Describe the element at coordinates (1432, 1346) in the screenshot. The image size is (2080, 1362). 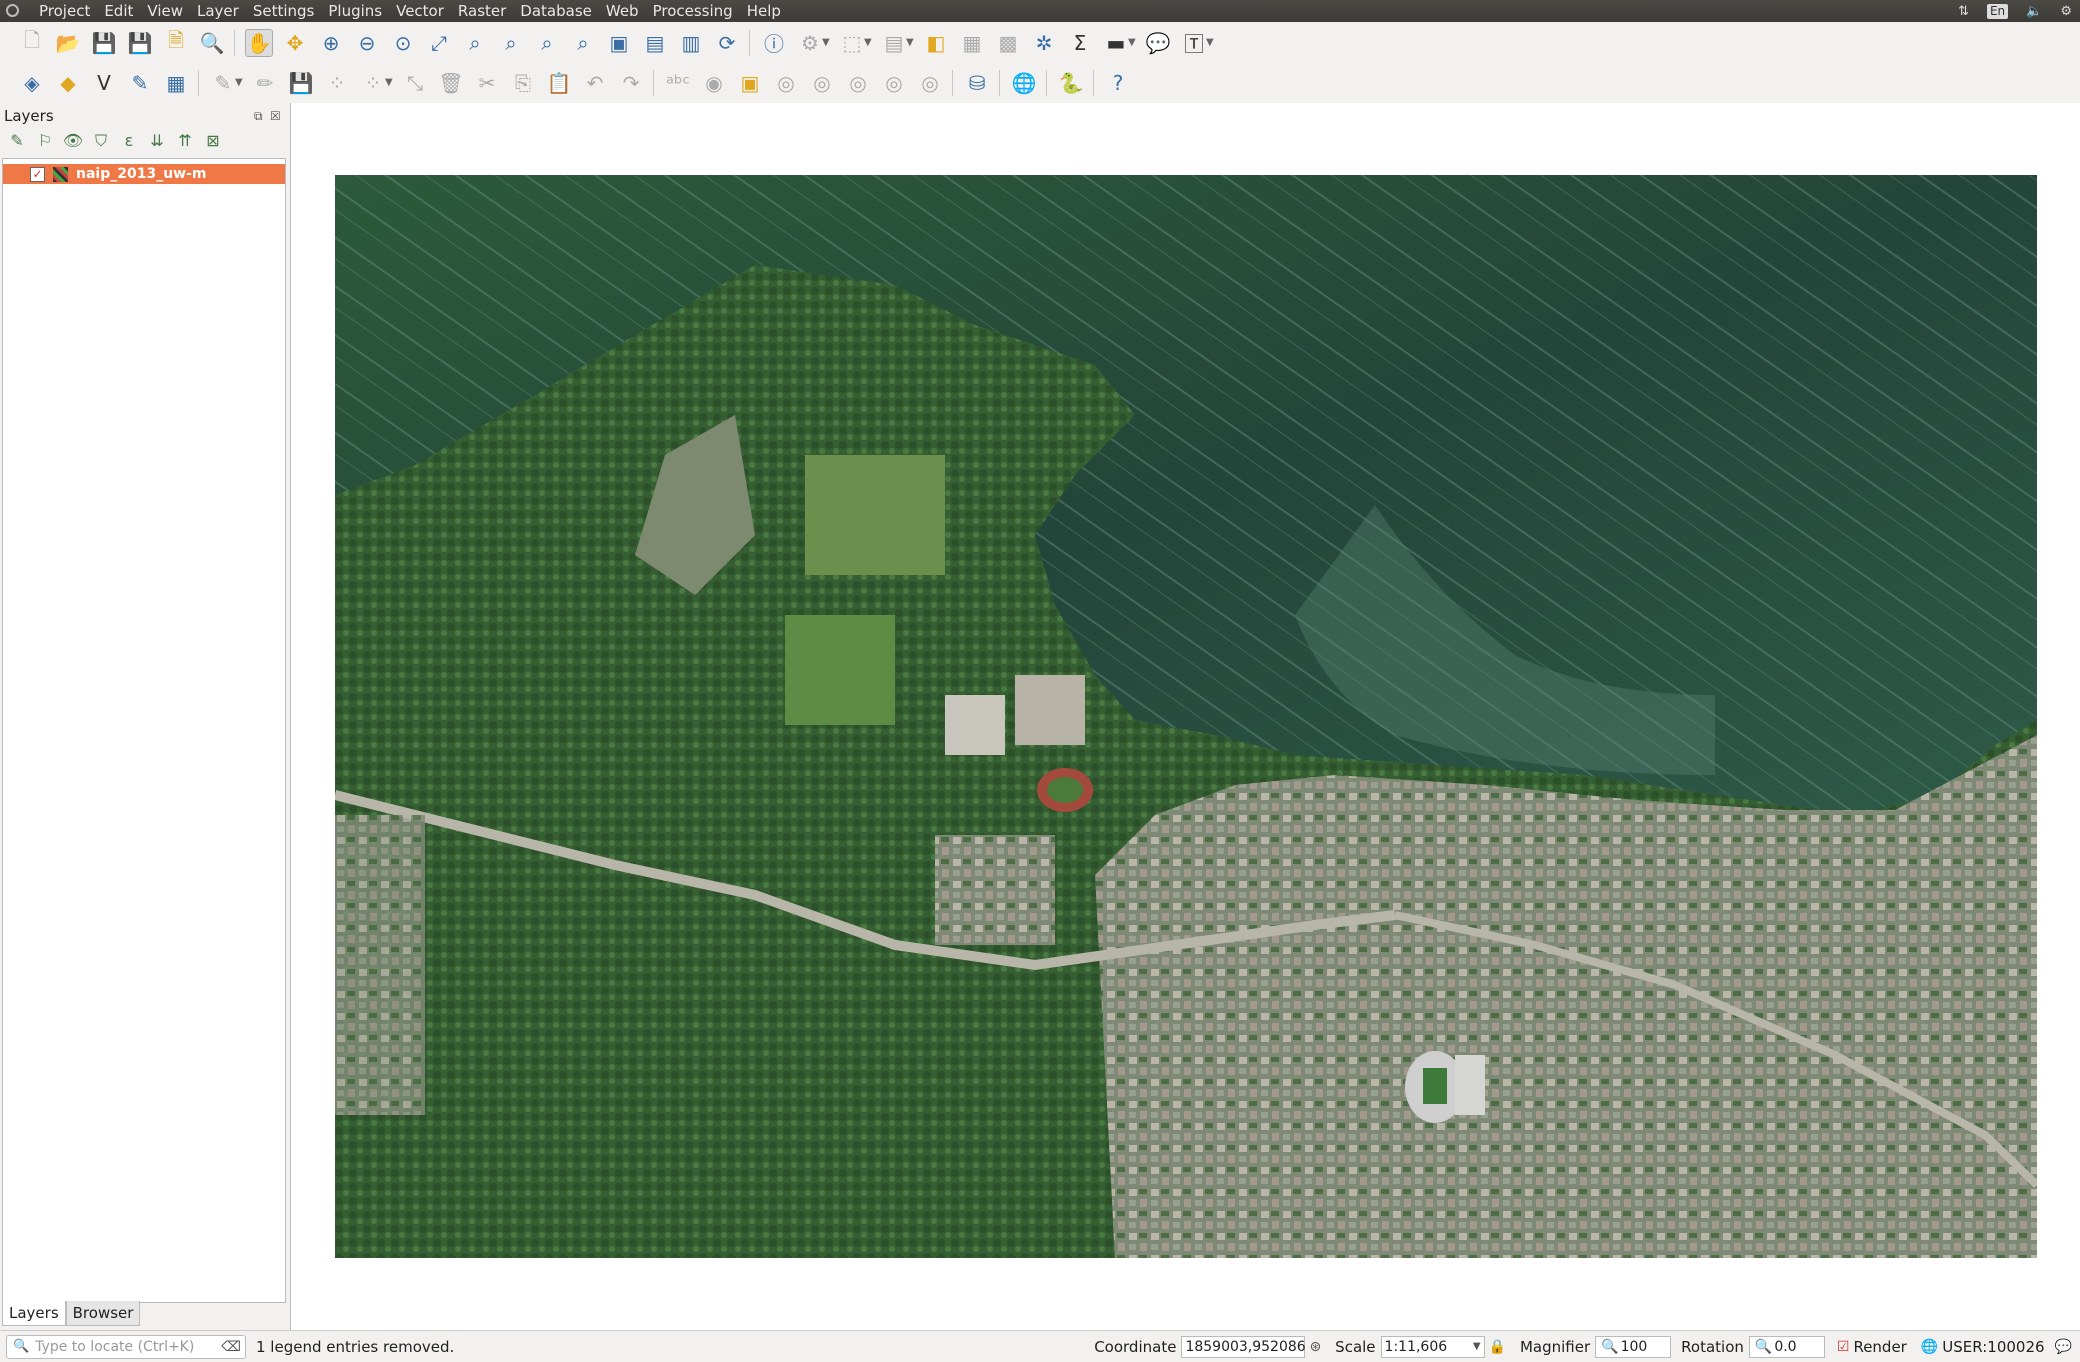
I see `scale-combobox: 1:11,606 ▼` at that location.